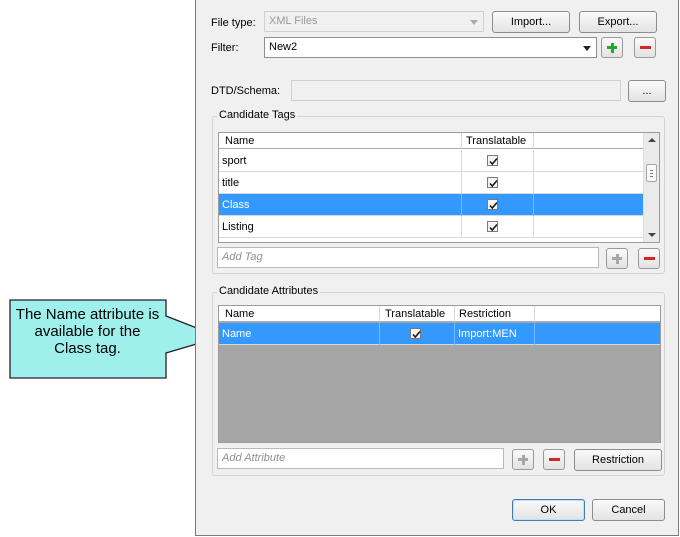  What do you see at coordinates (495, 334) in the screenshot?
I see `attr-restriction-cell: Import:MEN` at bounding box center [495, 334].